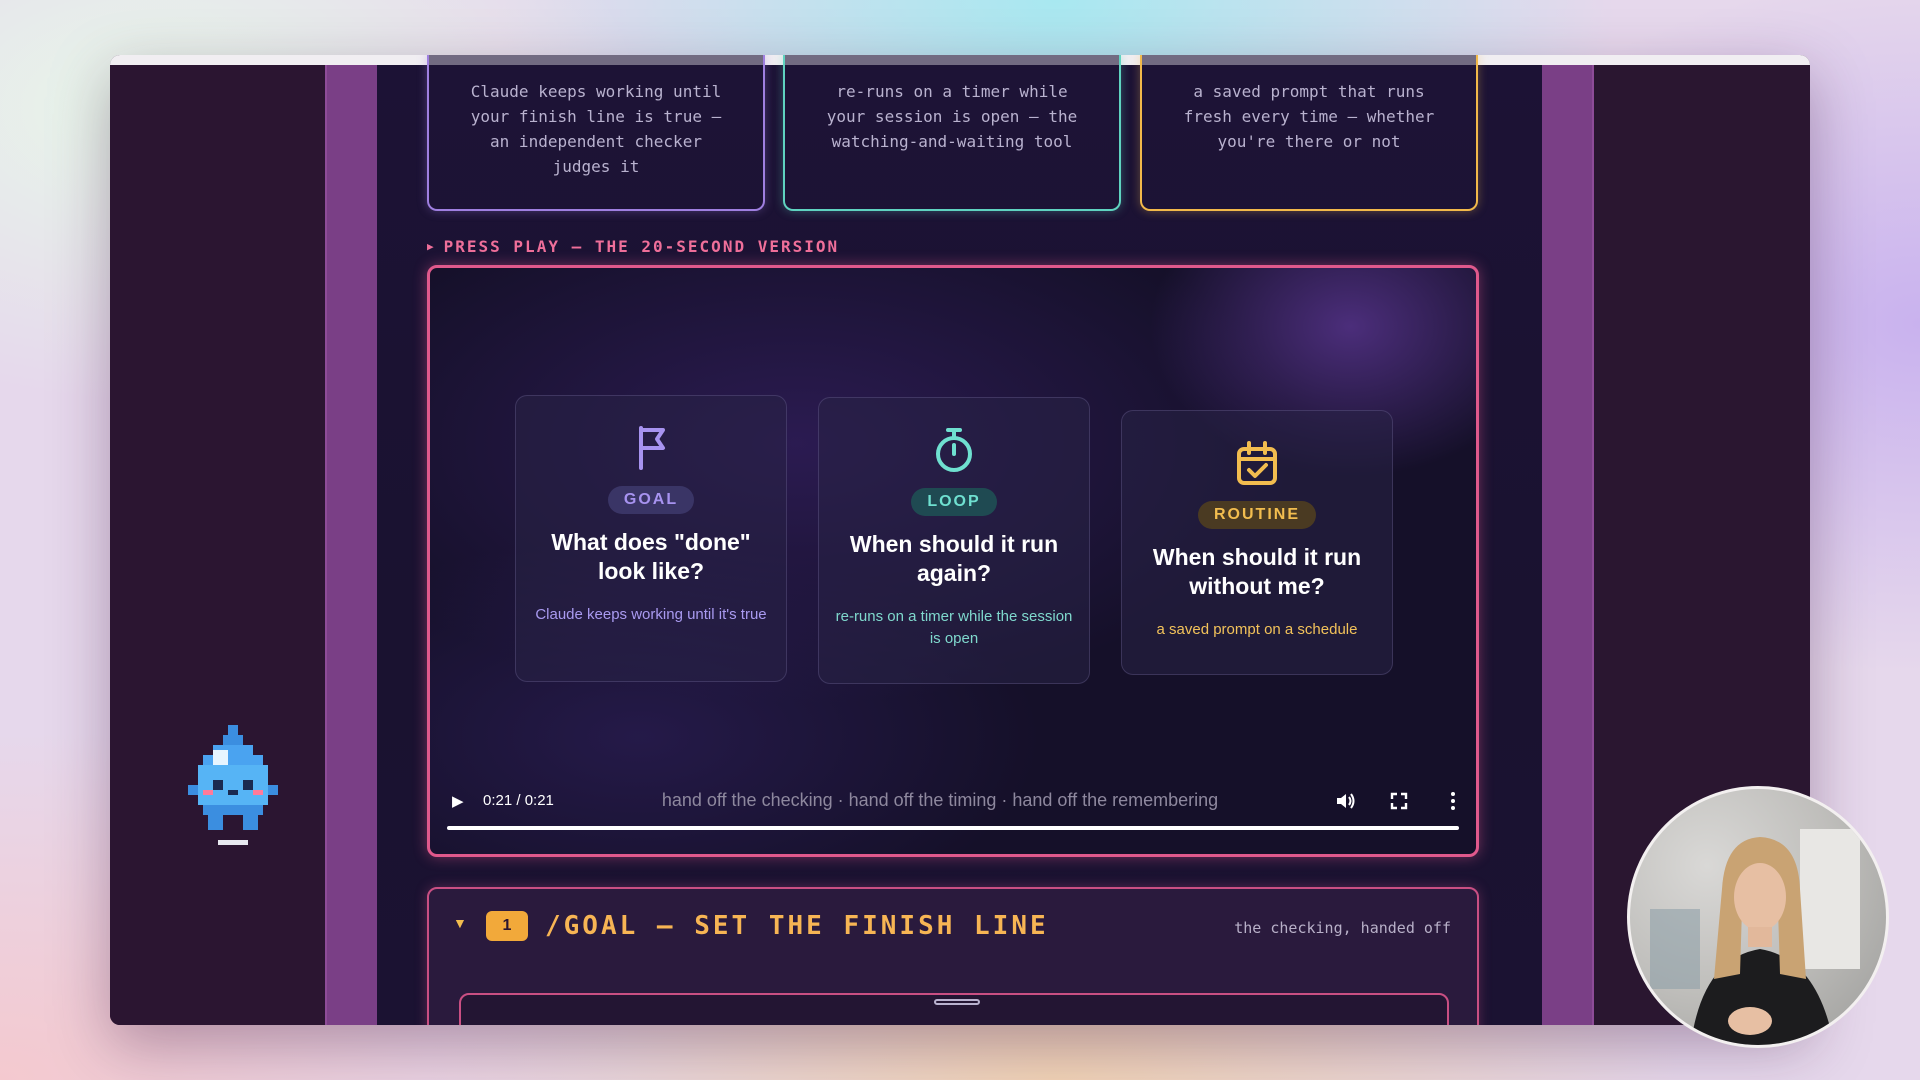 This screenshot has height=1080, width=1920. I want to click on card-description: Claude keeps working until it's true, so click(651, 614).